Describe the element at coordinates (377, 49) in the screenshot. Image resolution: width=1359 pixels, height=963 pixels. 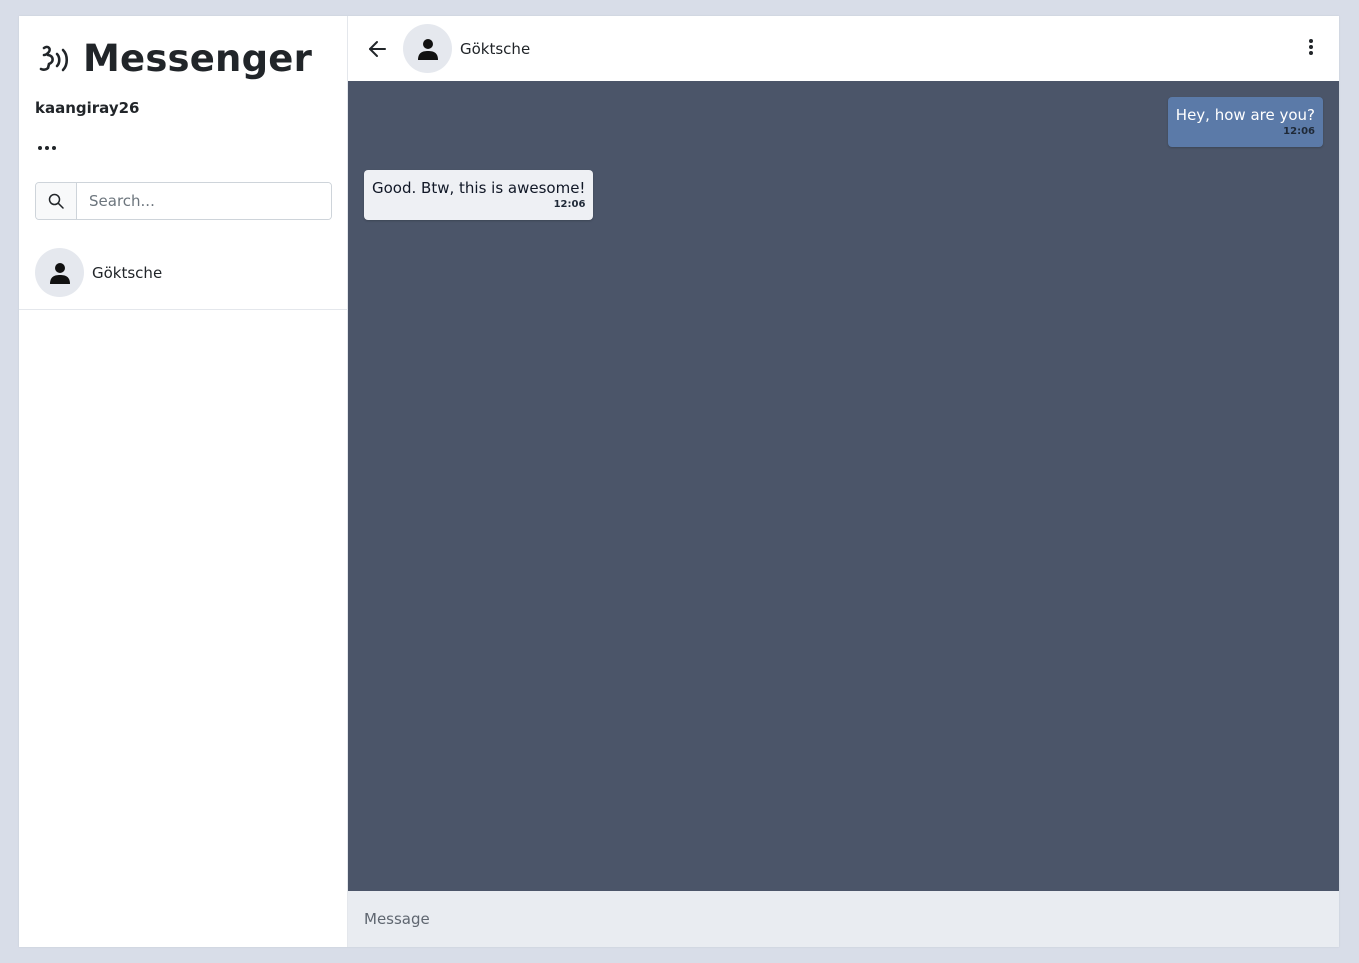
I see `arrow-left-icon` at that location.